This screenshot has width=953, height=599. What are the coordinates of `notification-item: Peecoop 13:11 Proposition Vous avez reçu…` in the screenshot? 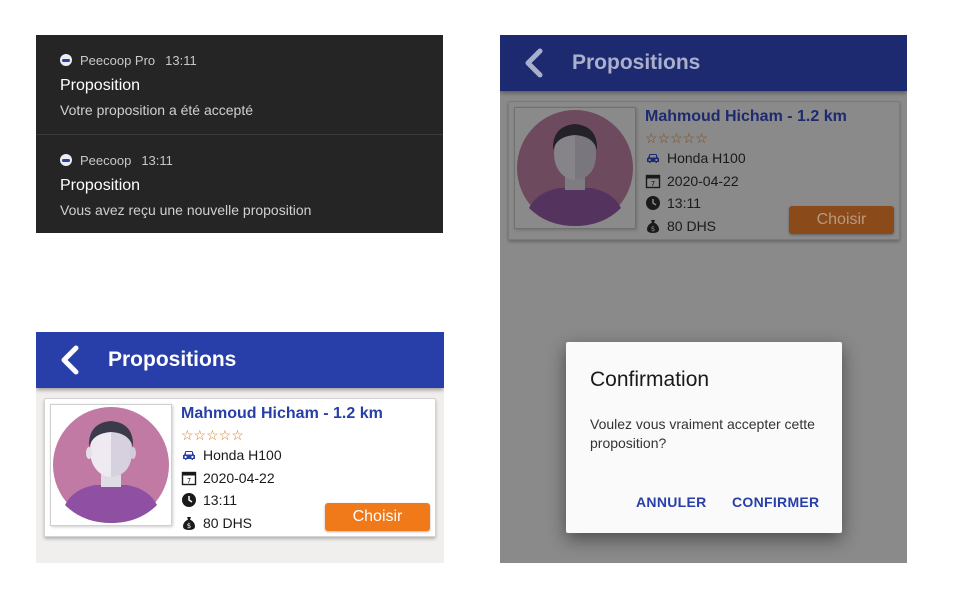 It's located at (239, 183).